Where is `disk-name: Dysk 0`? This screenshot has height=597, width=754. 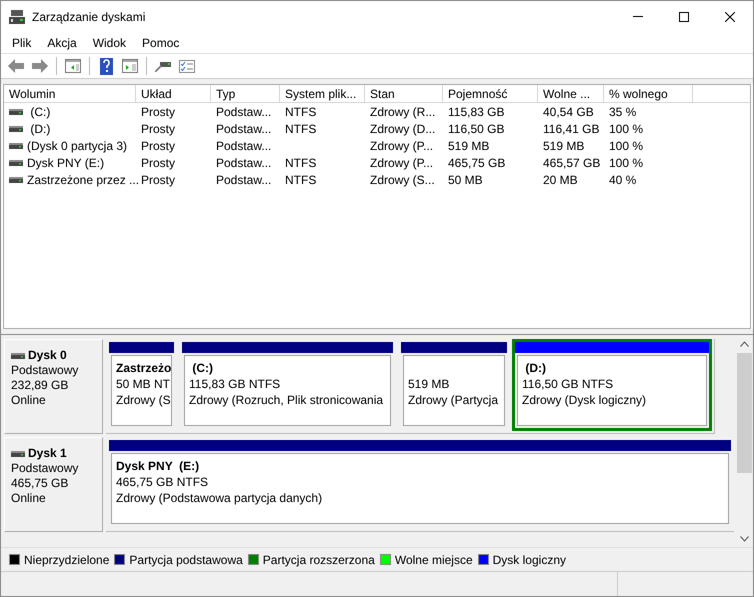 disk-name: Dysk 0 is located at coordinates (47, 355).